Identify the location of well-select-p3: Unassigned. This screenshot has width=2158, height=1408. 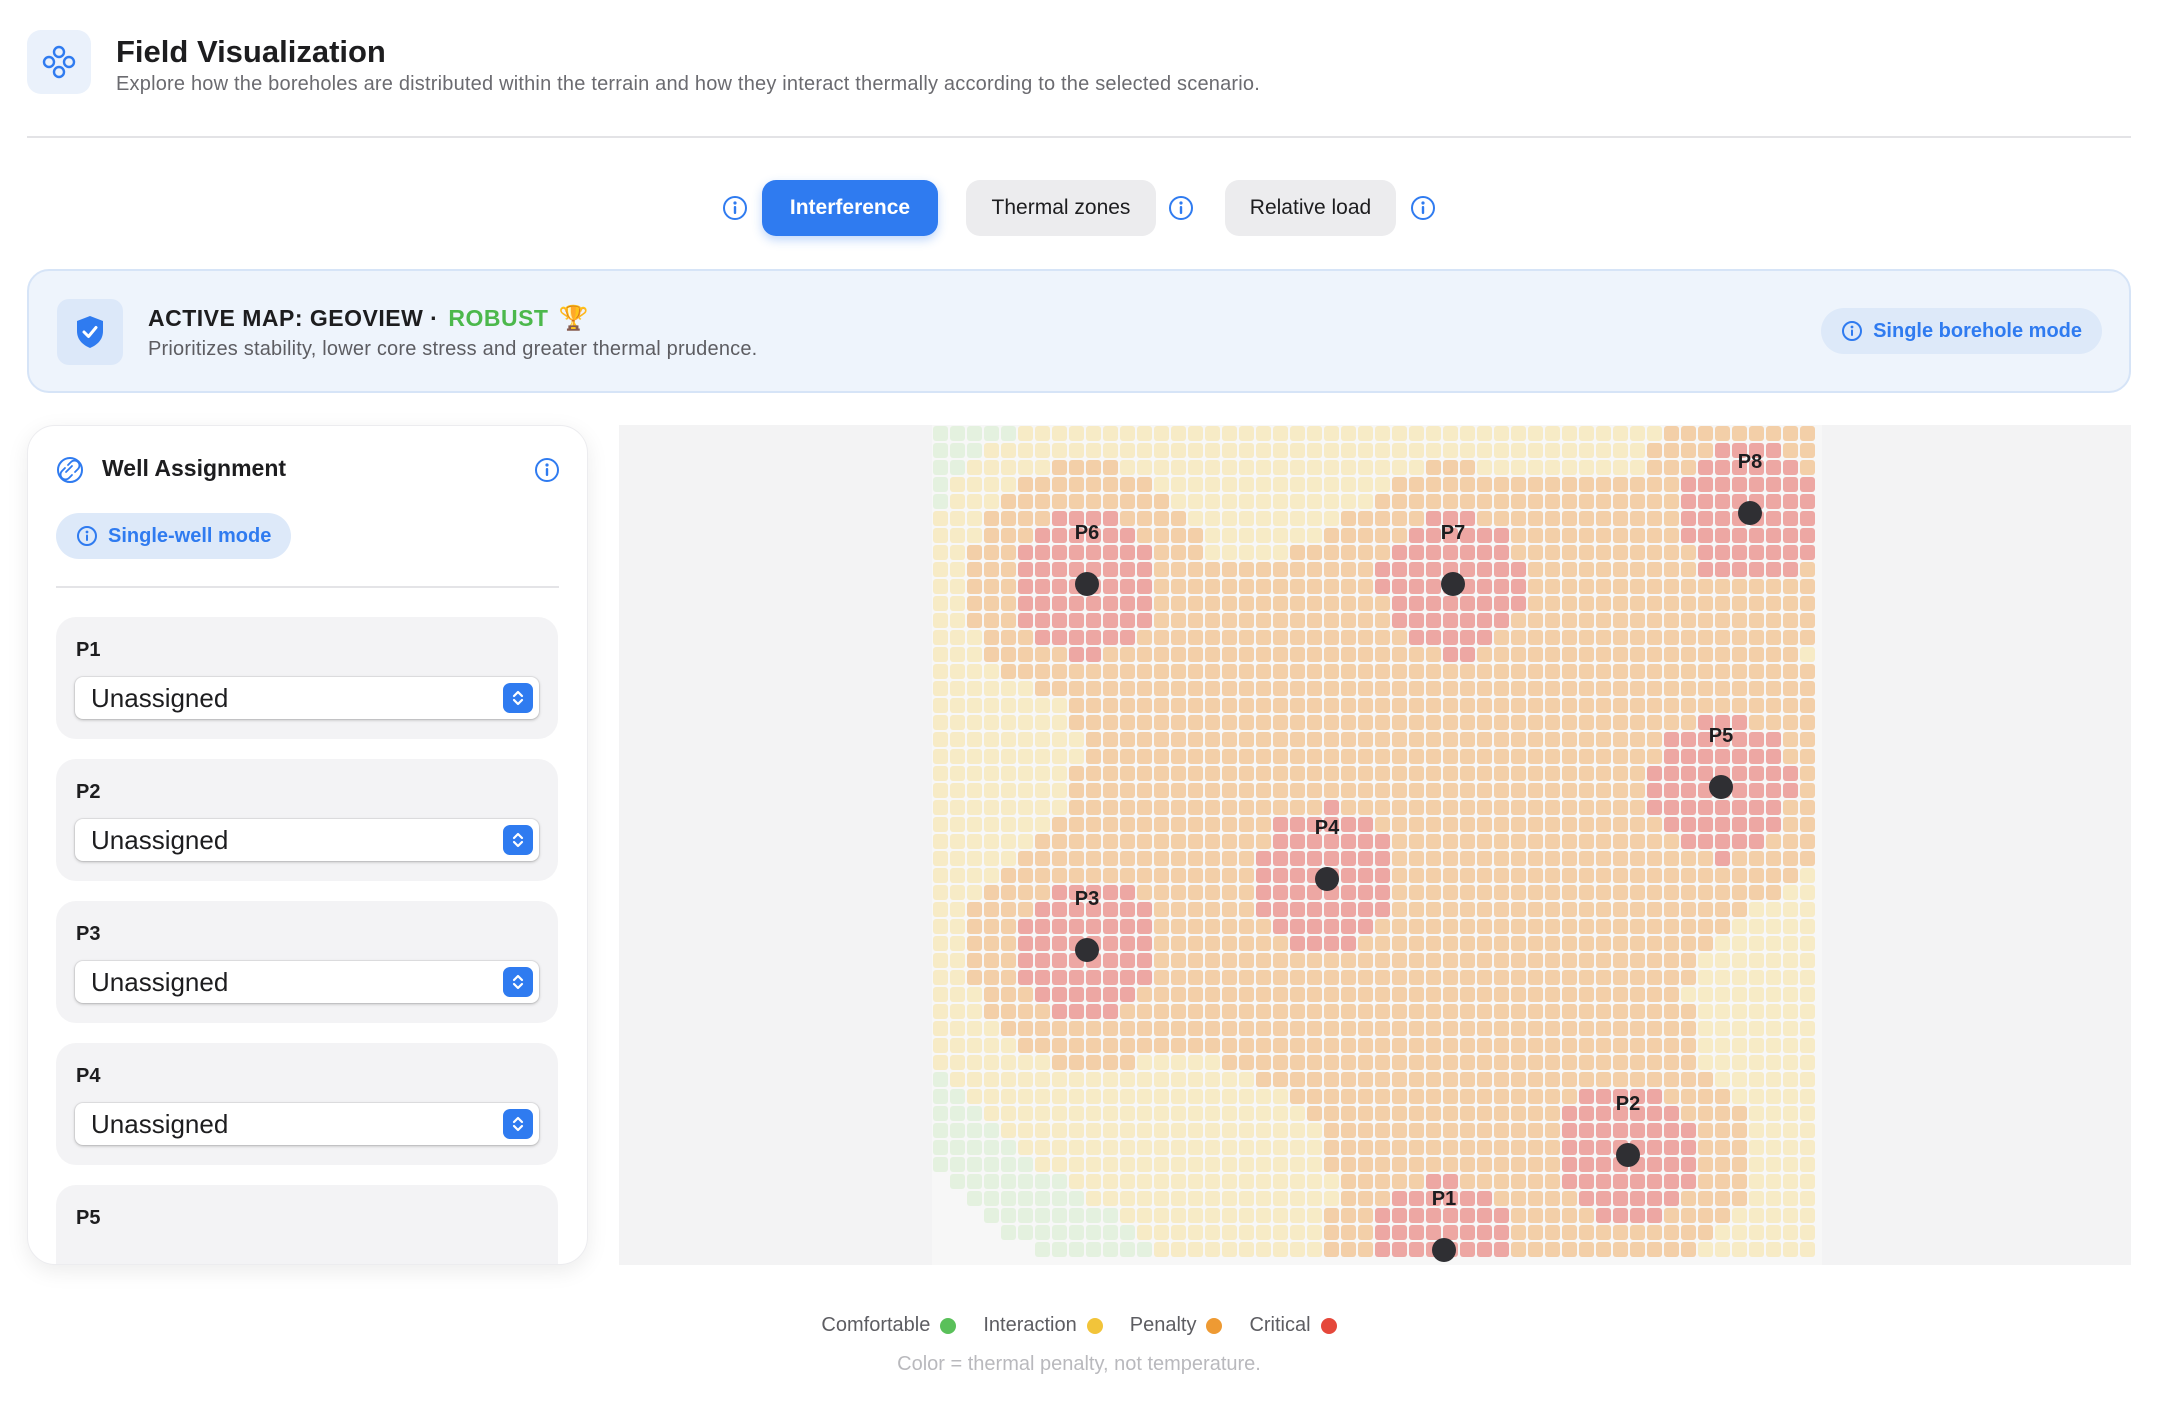
(307, 982).